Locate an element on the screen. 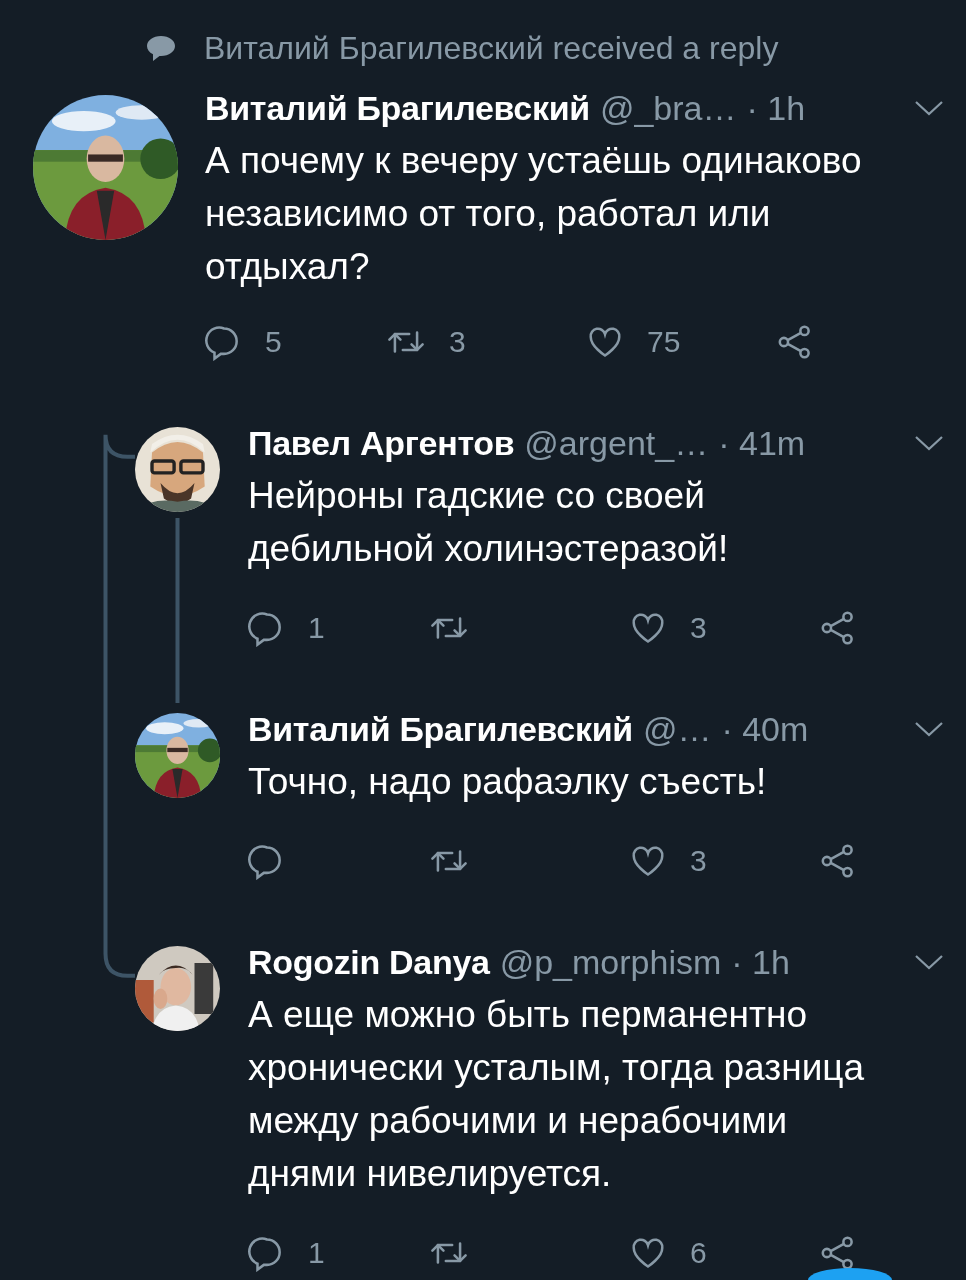 The image size is (966, 1280). like-count: 75 is located at coordinates (664, 342).